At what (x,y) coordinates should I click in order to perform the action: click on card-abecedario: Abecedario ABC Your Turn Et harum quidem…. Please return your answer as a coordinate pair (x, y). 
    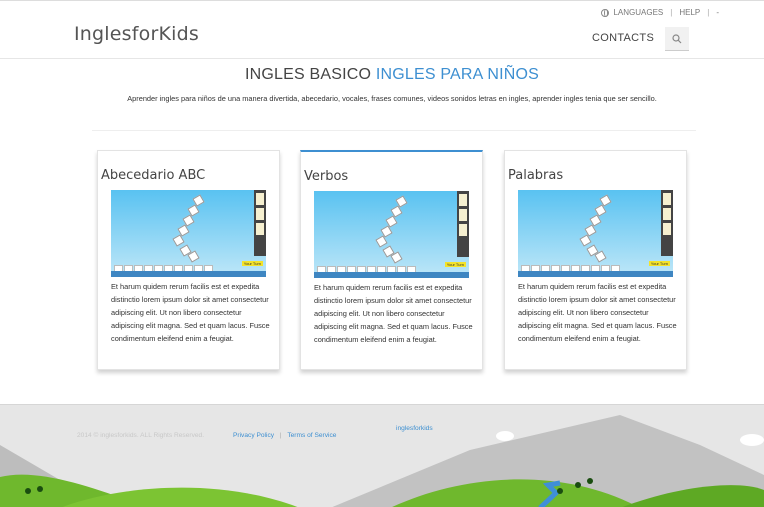
    Looking at the image, I should click on (188, 260).